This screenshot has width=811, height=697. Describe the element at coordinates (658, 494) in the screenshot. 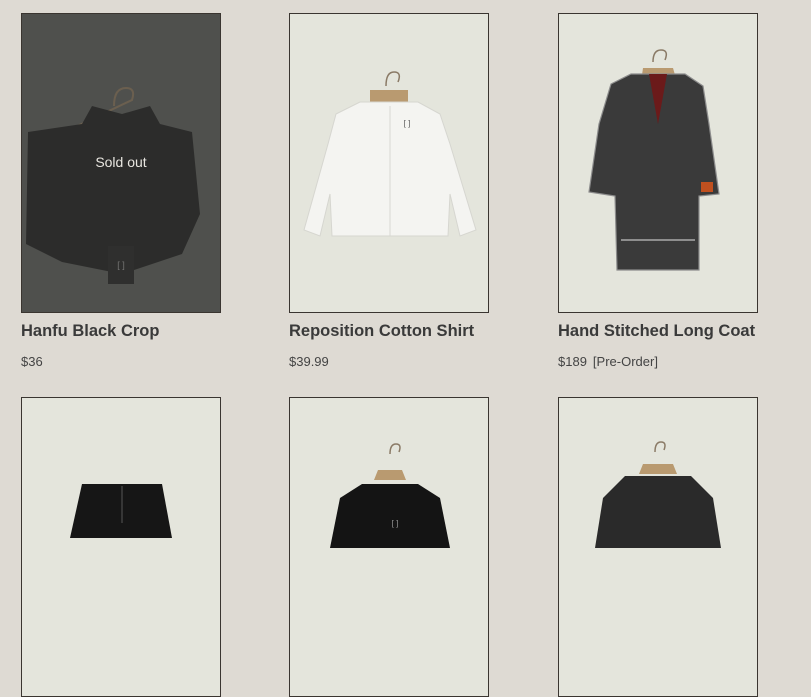

I see `blazer-image` at that location.